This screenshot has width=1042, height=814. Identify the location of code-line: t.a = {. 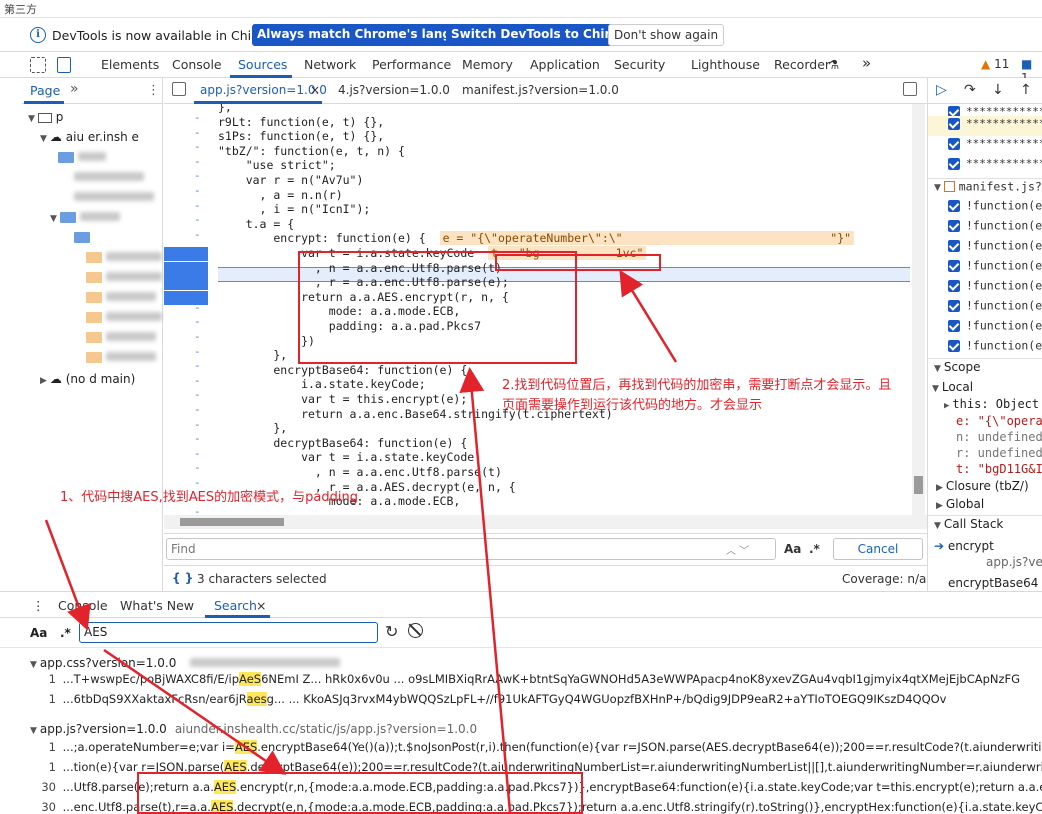
(256, 224).